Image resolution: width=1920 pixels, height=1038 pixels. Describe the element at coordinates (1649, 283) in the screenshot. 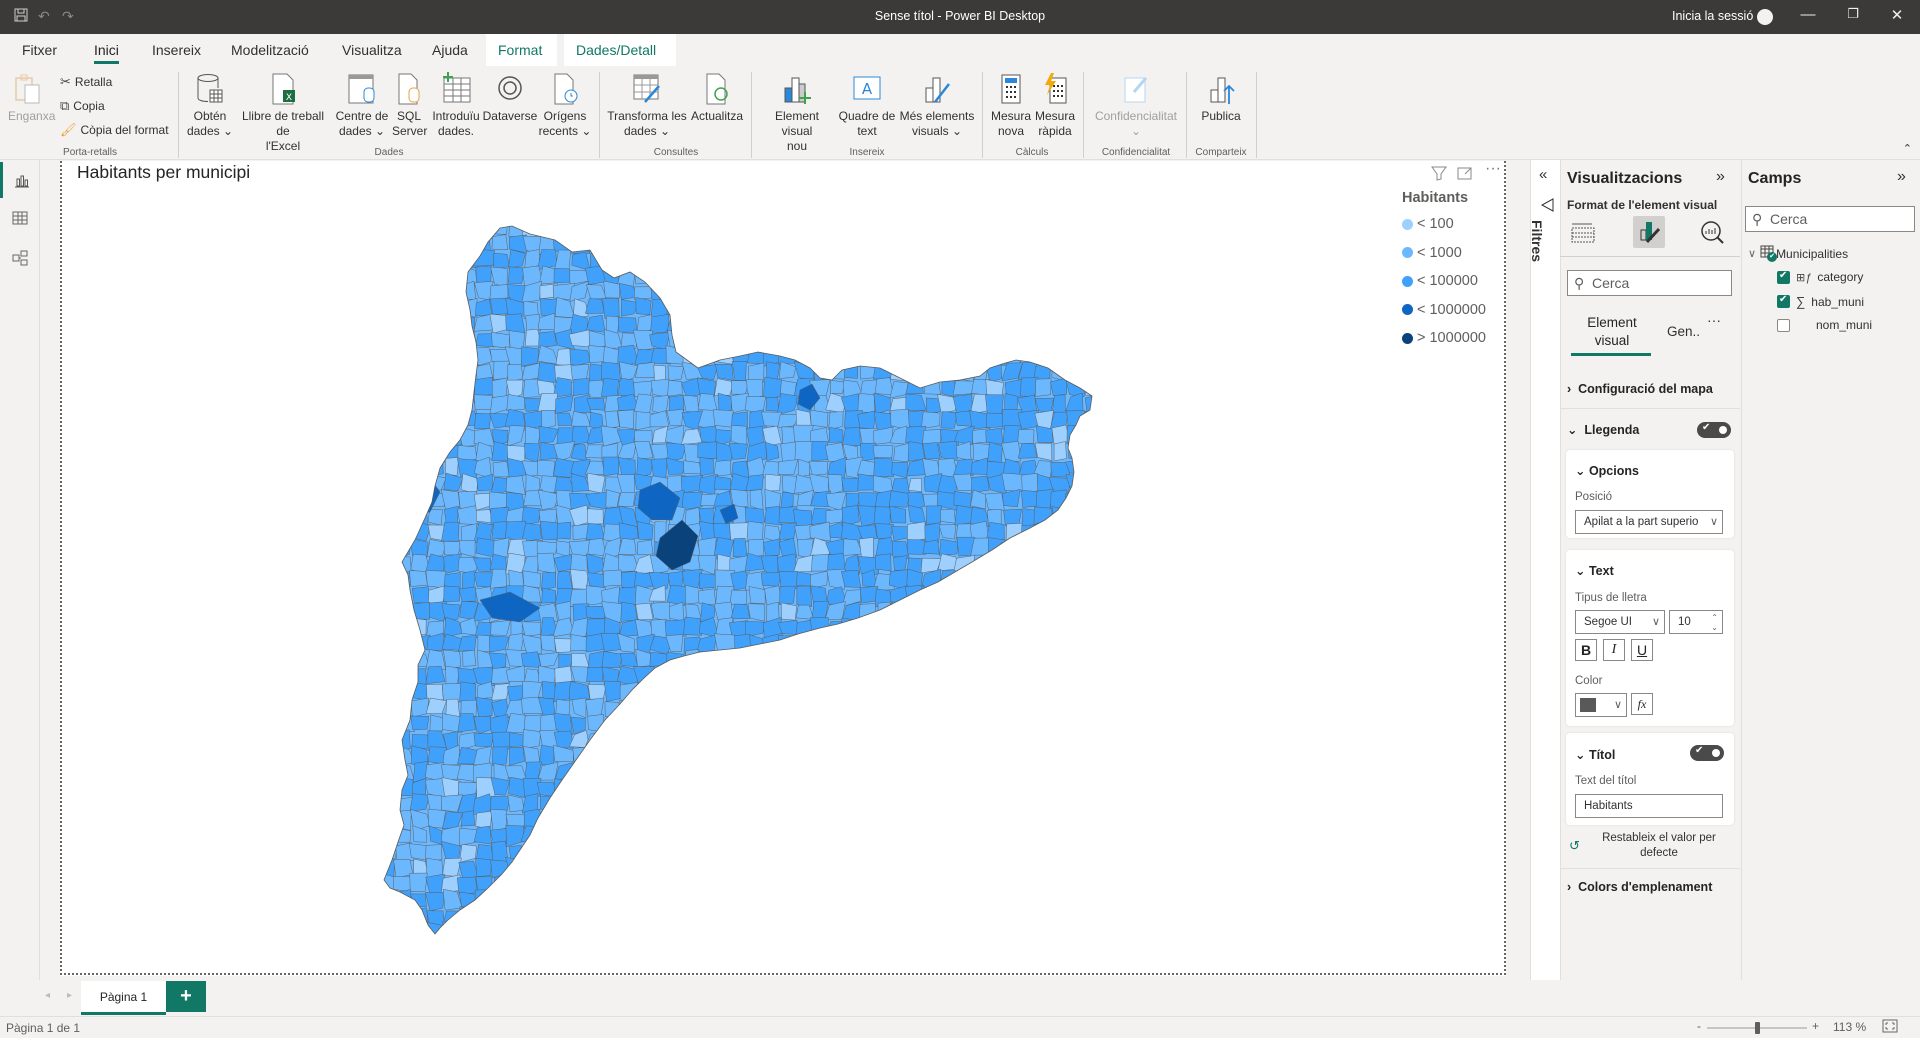

I see `format-search-input: ⚲ Cerca` at that location.